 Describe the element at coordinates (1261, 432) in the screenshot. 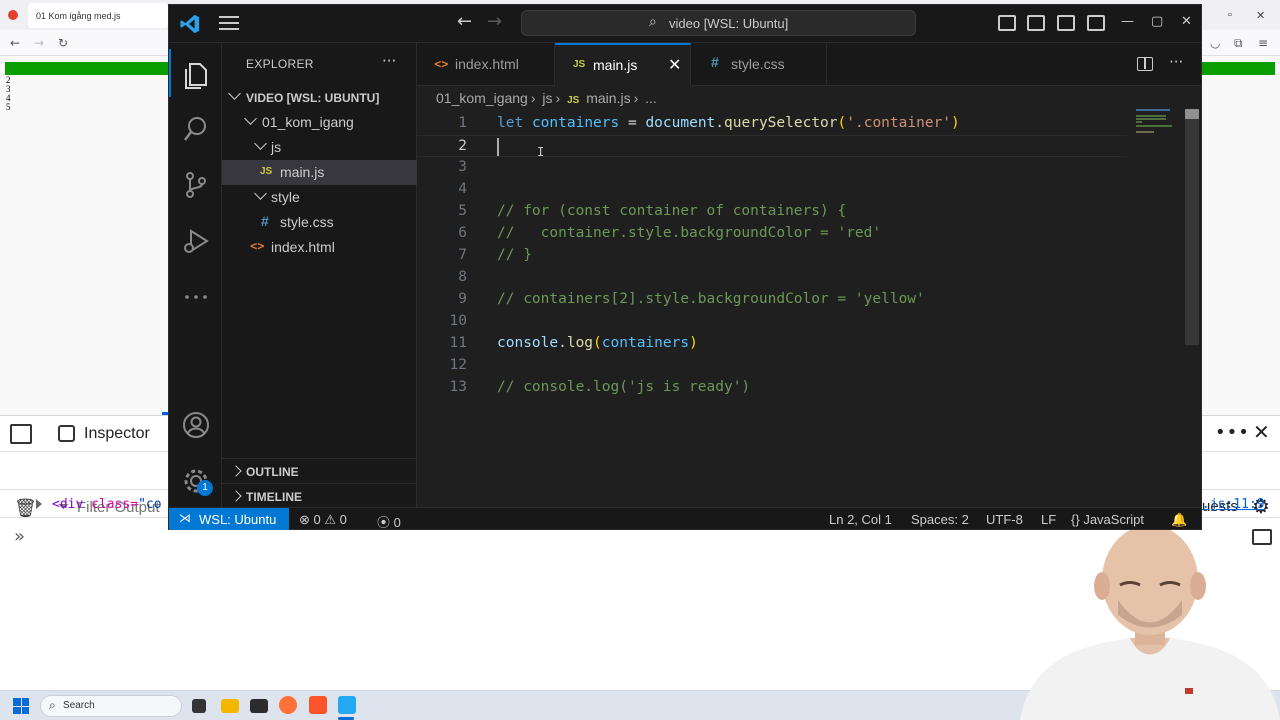

I see `devtools-close-icon: ✕` at that location.